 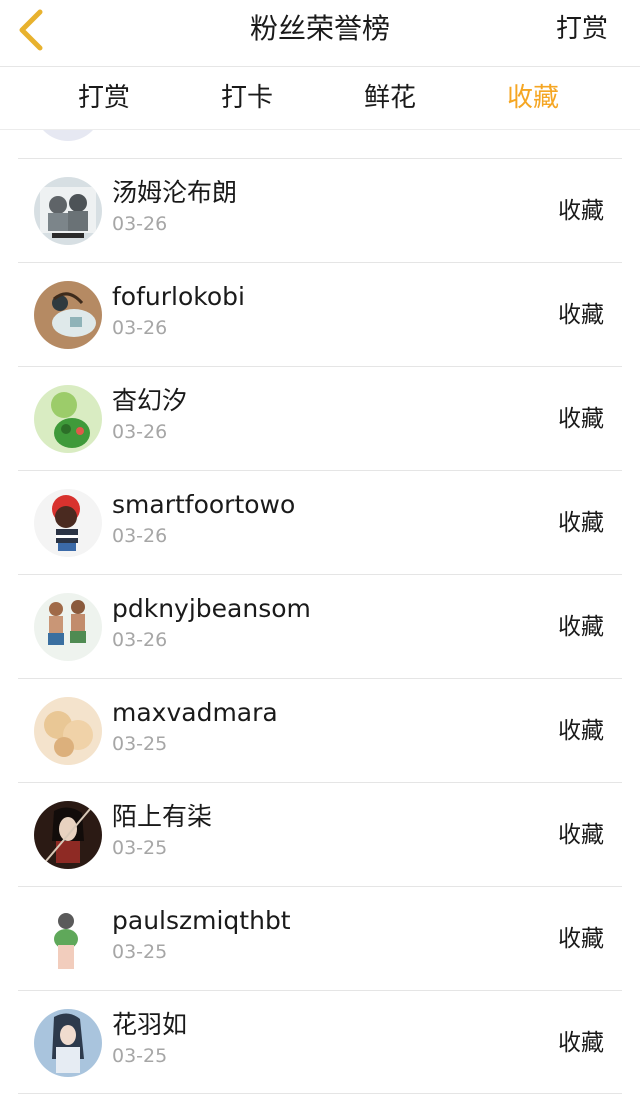 What do you see at coordinates (195, 712) in the screenshot?
I see `fan-name: maxvadmara` at bounding box center [195, 712].